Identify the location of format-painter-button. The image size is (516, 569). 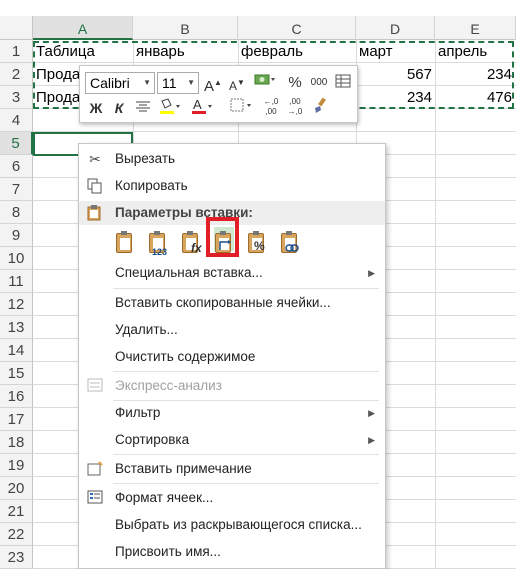
(321, 108).